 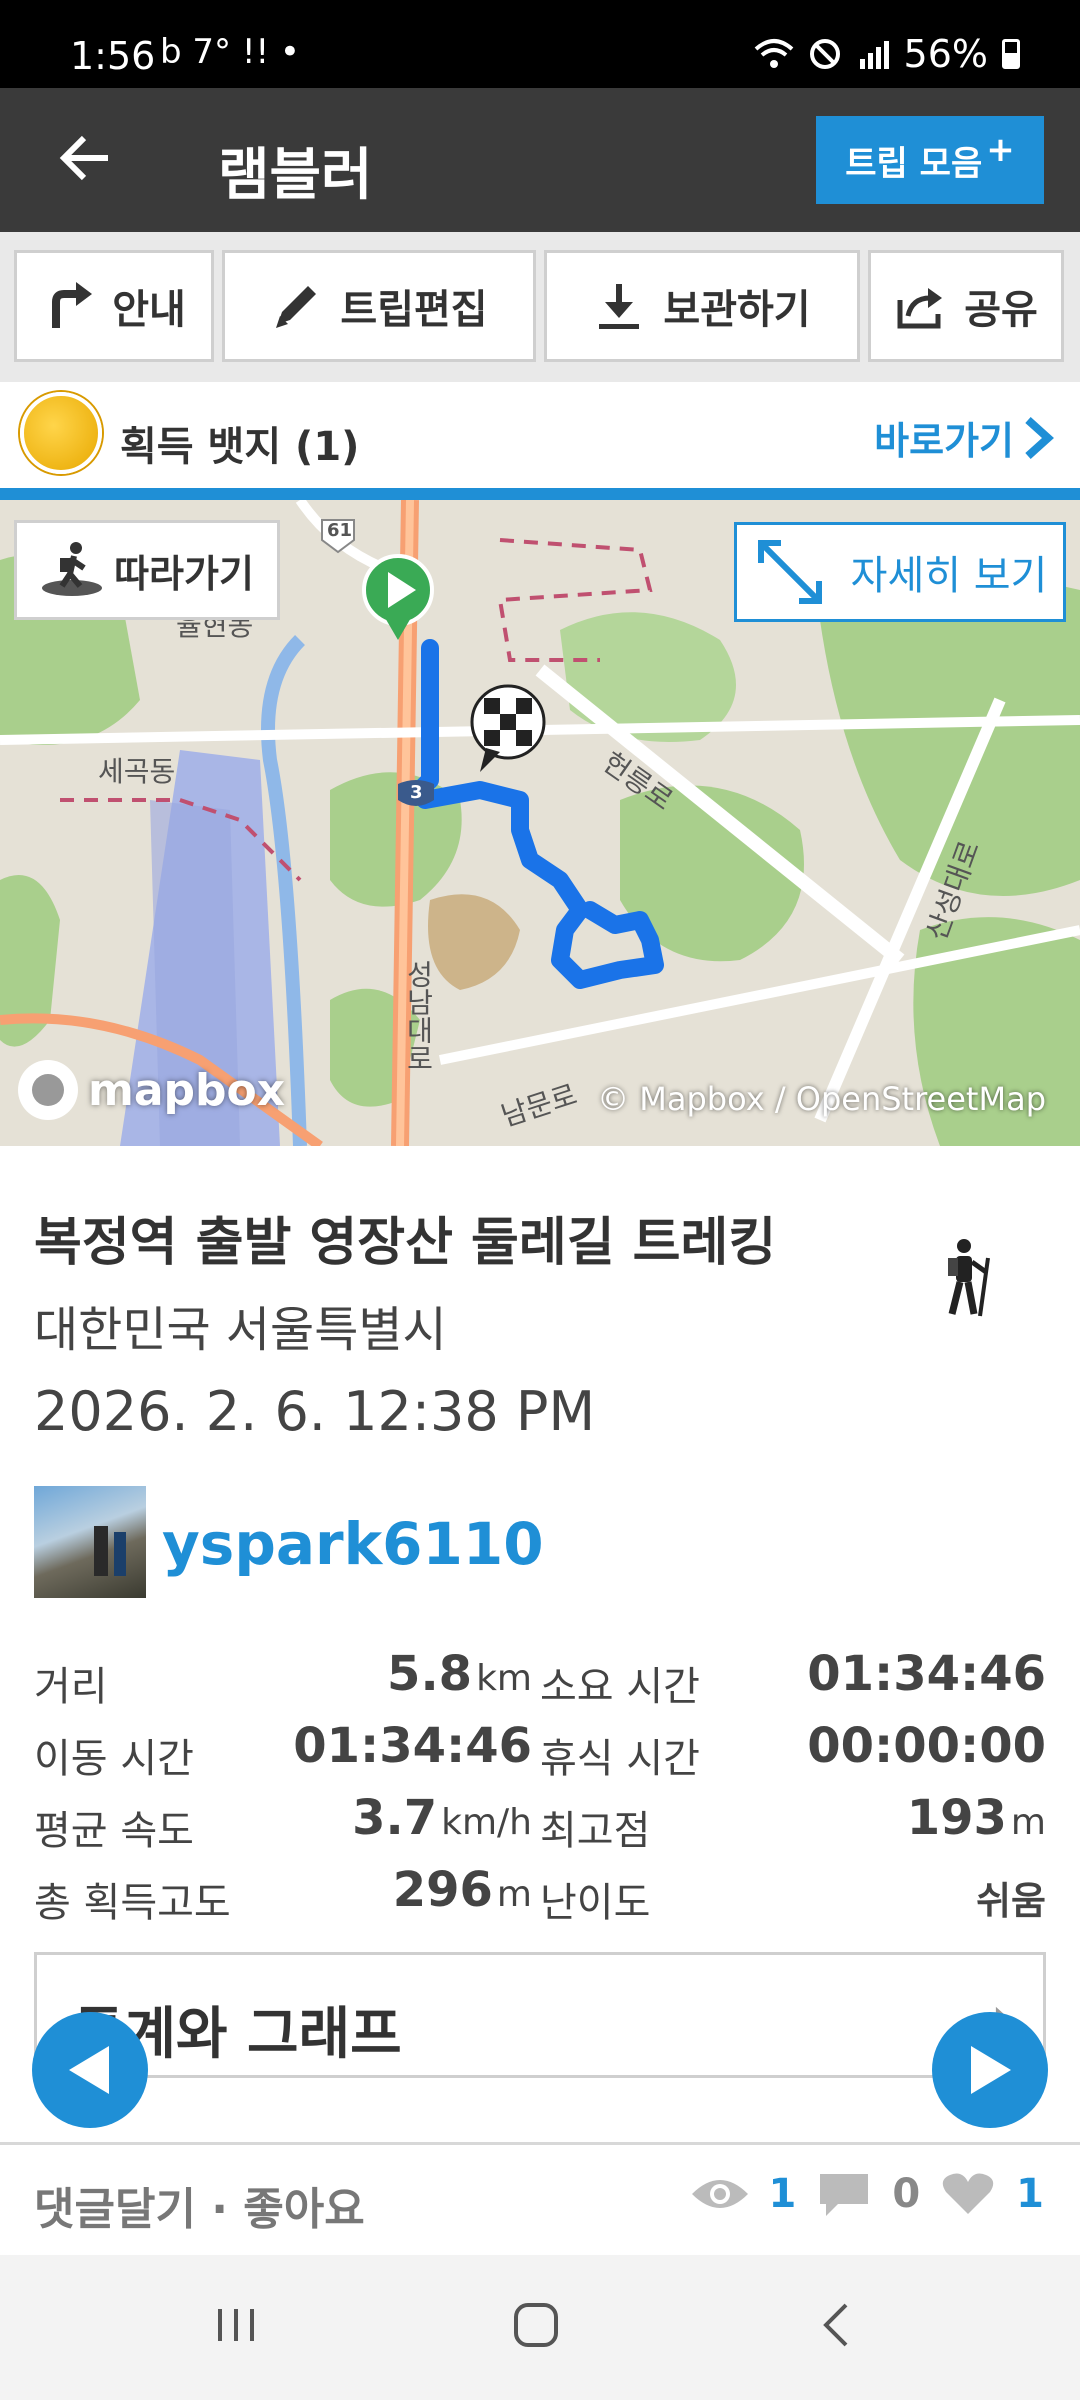 What do you see at coordinates (137, 771) in the screenshot?
I see `place-label-segok: 세곡동` at bounding box center [137, 771].